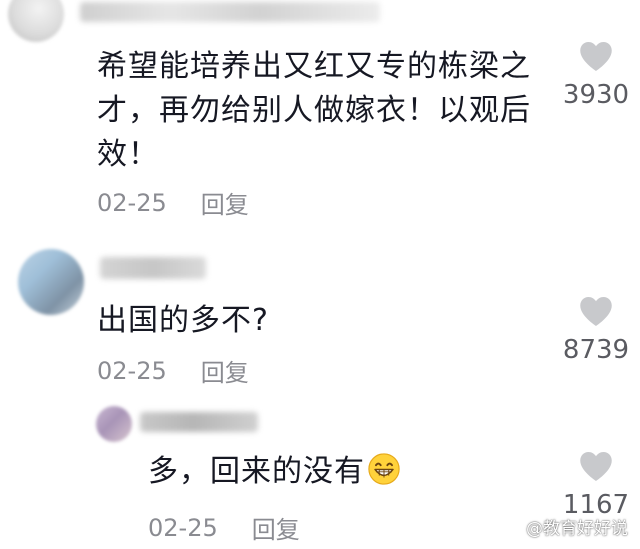 The width and height of the screenshot is (640, 549). I want to click on toutiao-logo-icon, so click(514, 526).